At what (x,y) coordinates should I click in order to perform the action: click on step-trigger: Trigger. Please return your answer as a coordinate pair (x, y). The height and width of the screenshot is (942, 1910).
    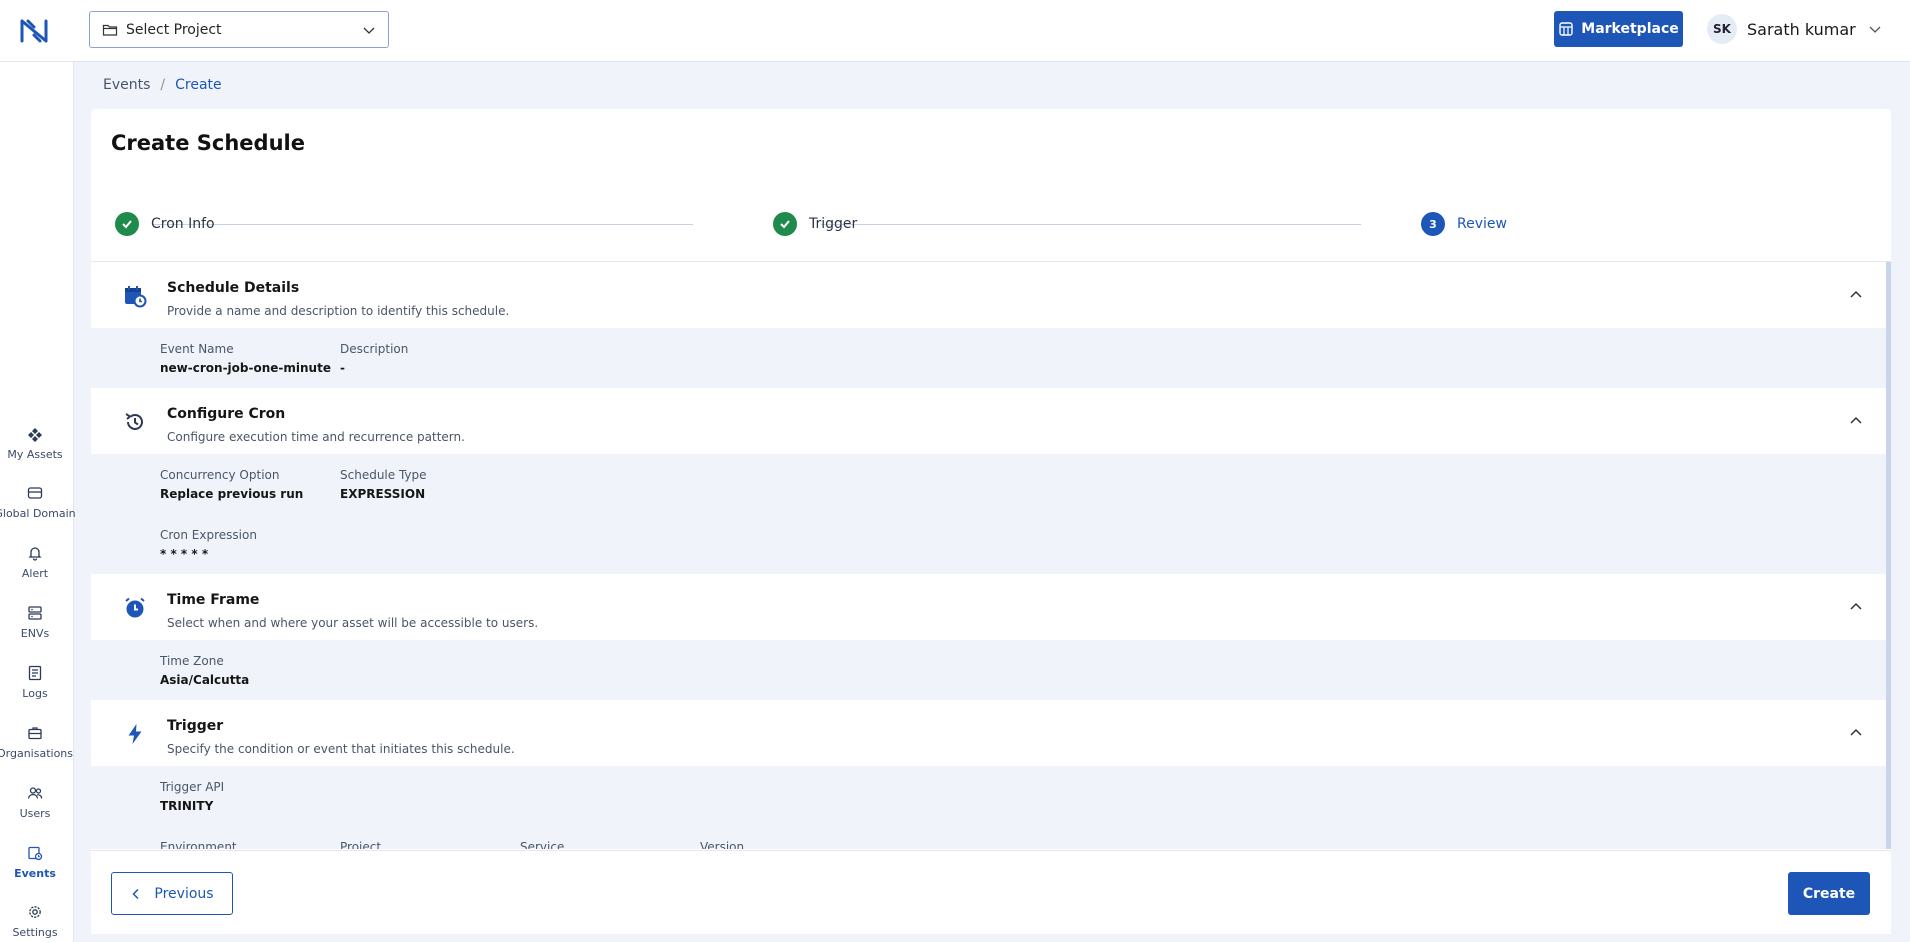
    Looking at the image, I should click on (815, 224).